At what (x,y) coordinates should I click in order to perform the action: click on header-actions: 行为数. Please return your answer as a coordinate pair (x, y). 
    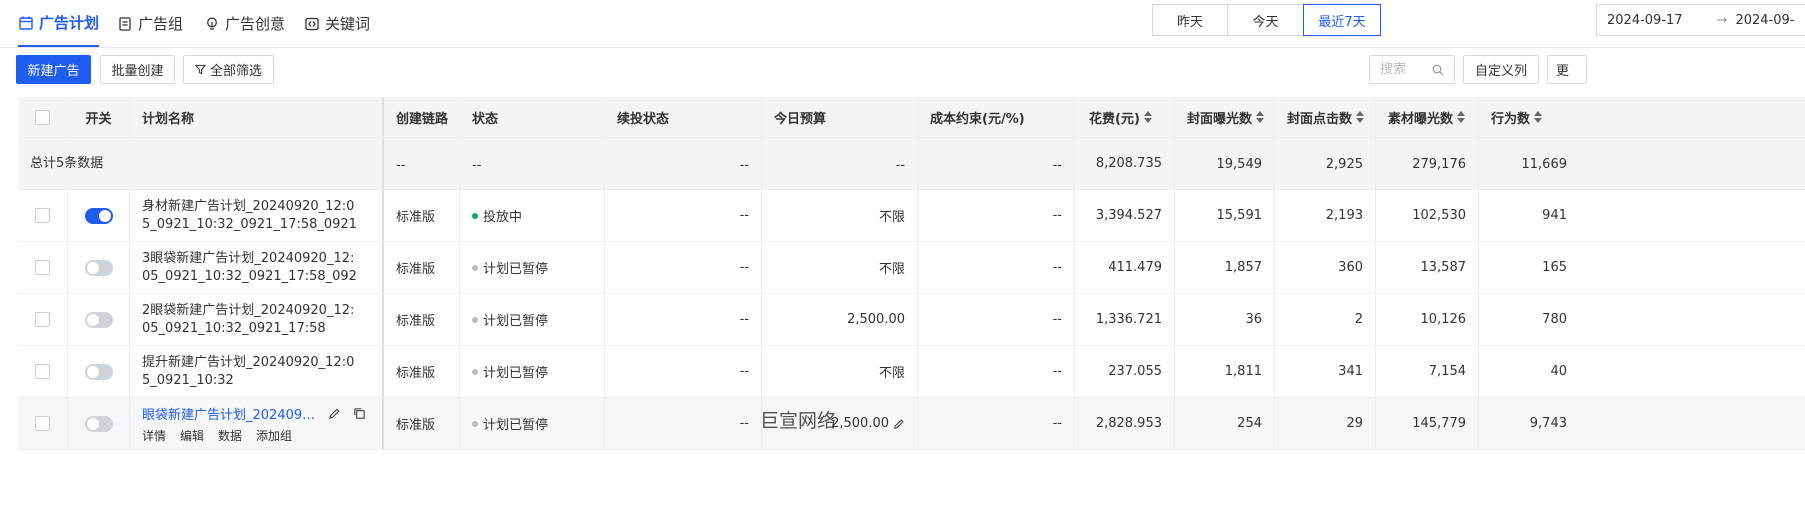
    Looking at the image, I should click on (1529, 117).